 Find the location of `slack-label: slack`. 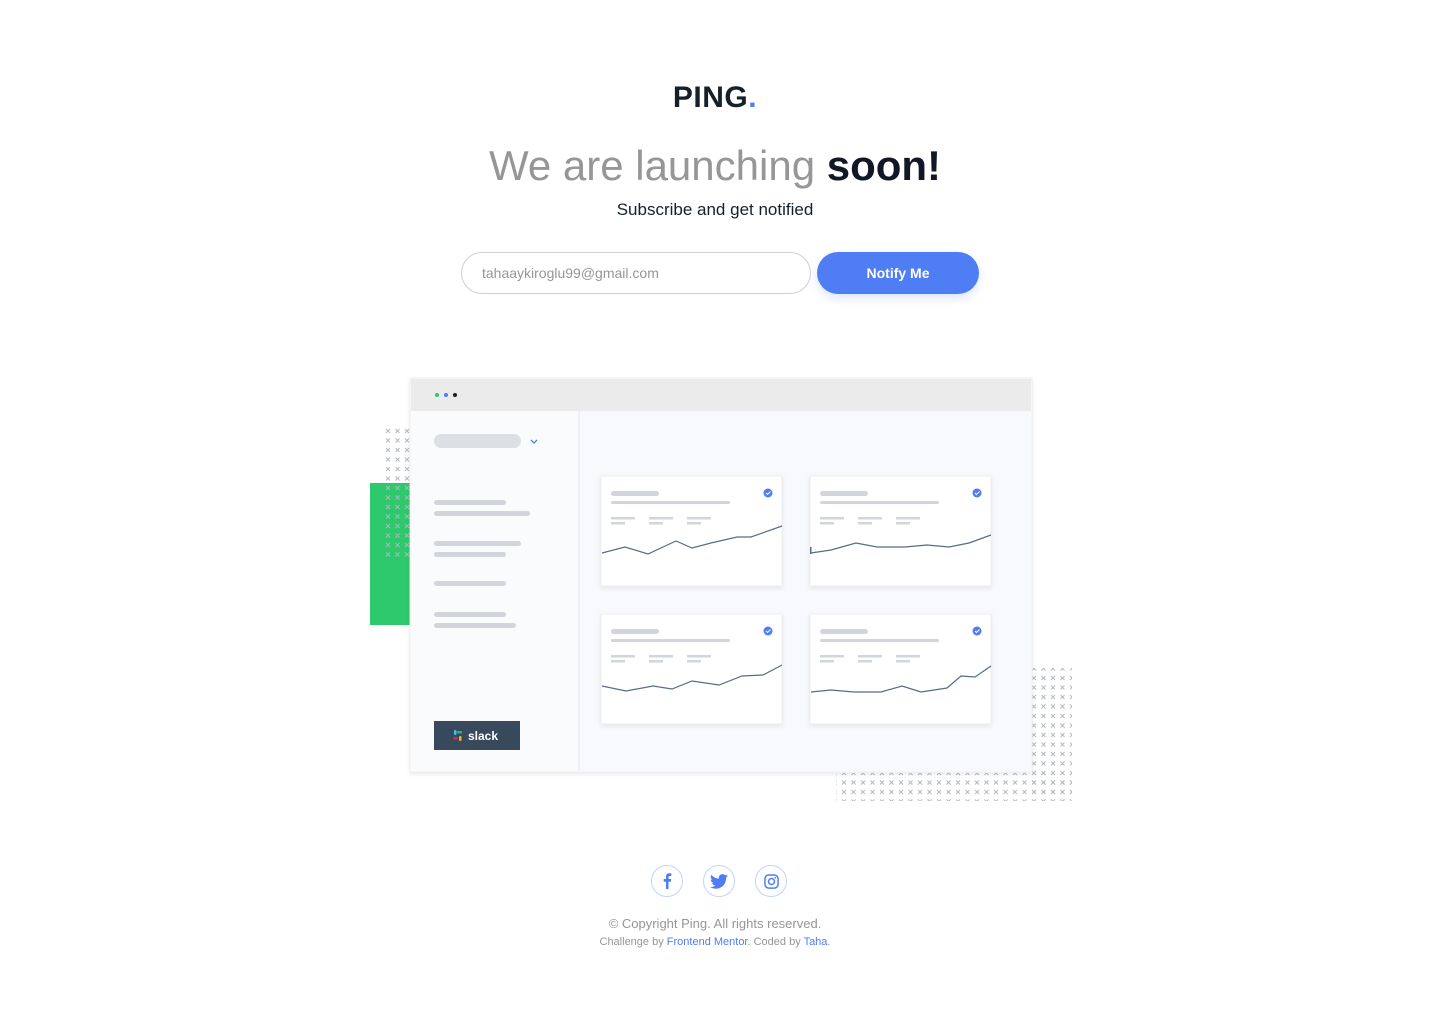

slack-label: slack is located at coordinates (483, 736).